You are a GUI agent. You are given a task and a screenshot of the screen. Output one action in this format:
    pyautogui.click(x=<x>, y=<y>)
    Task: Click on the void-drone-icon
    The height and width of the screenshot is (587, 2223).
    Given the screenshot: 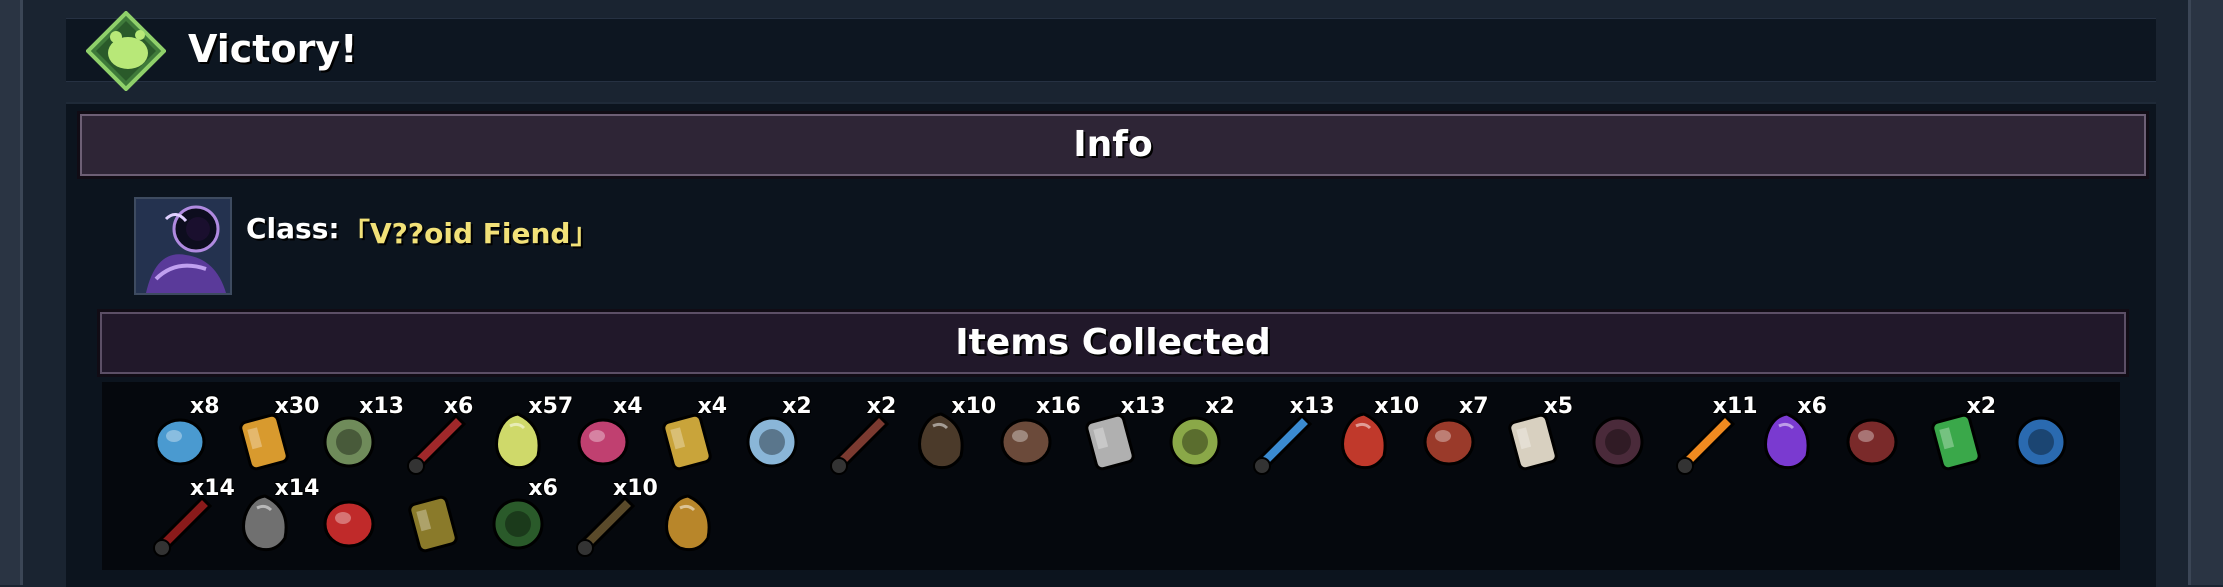 What is the action you would take?
    pyautogui.click(x=2045, y=438)
    